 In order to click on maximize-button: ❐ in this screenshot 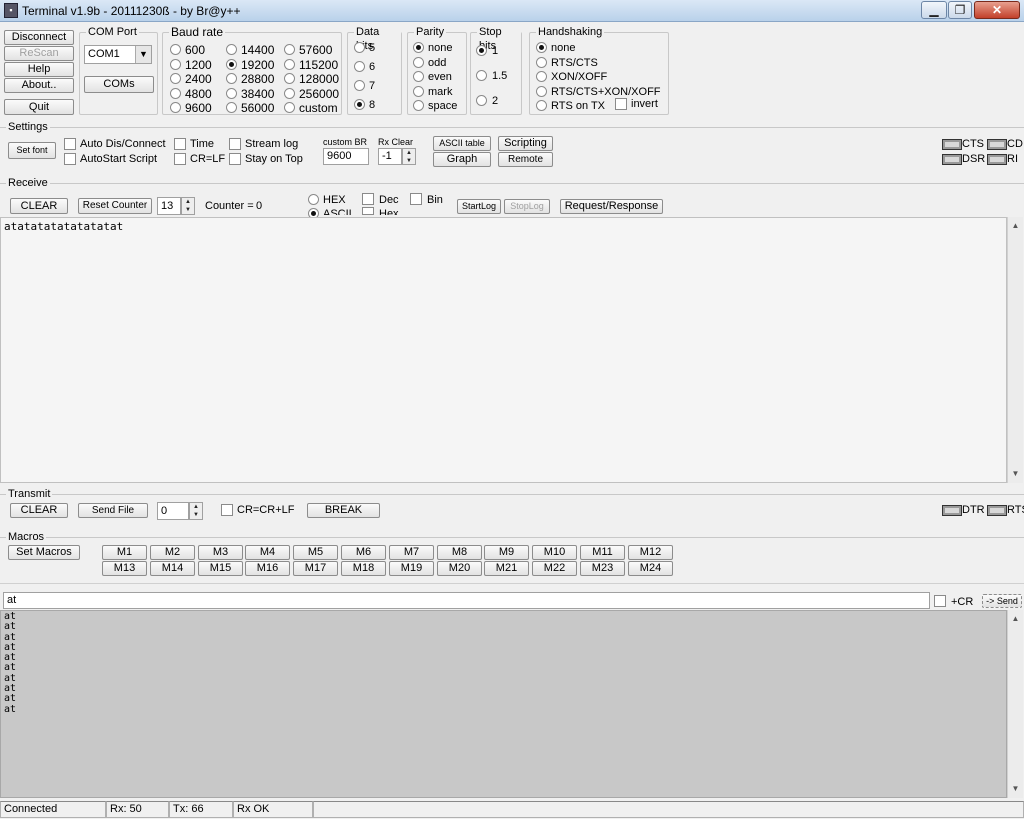, I will do `click(960, 10)`.